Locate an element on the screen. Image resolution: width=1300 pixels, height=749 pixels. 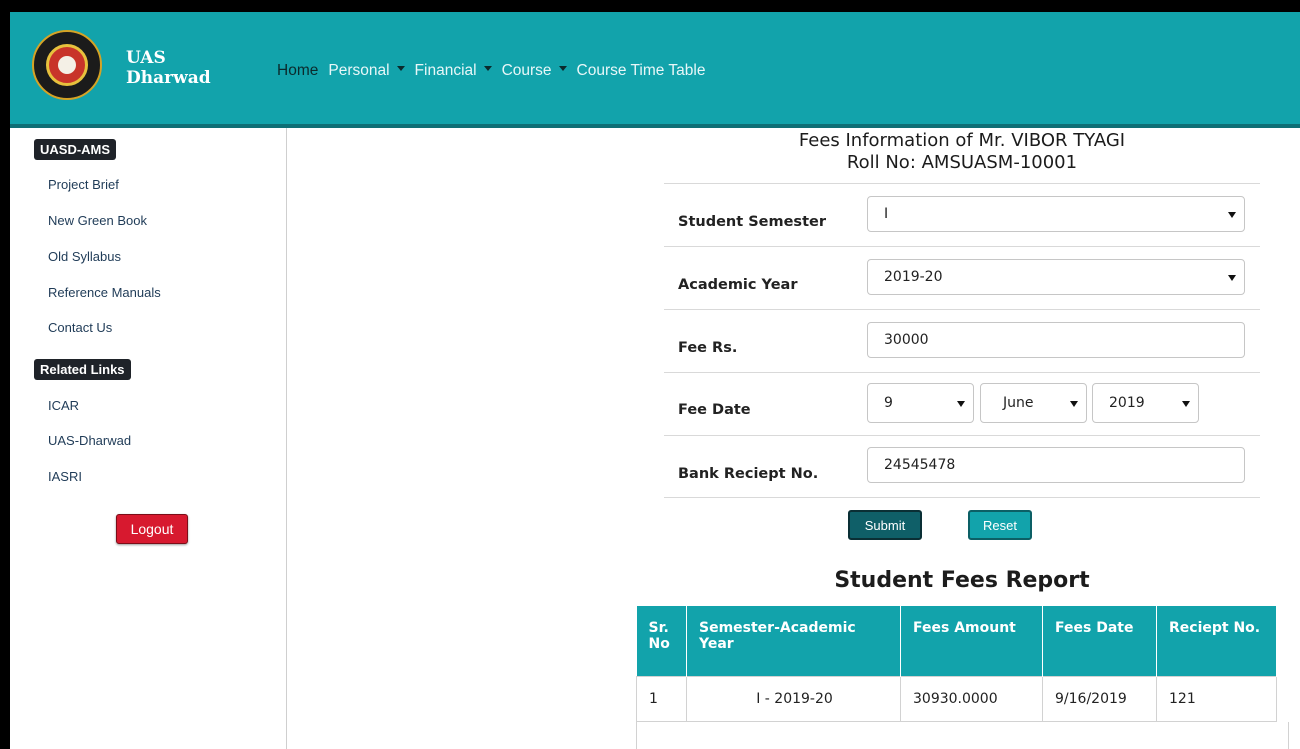
sidebar-link-project-brief: Project Brief is located at coordinates (83, 184).